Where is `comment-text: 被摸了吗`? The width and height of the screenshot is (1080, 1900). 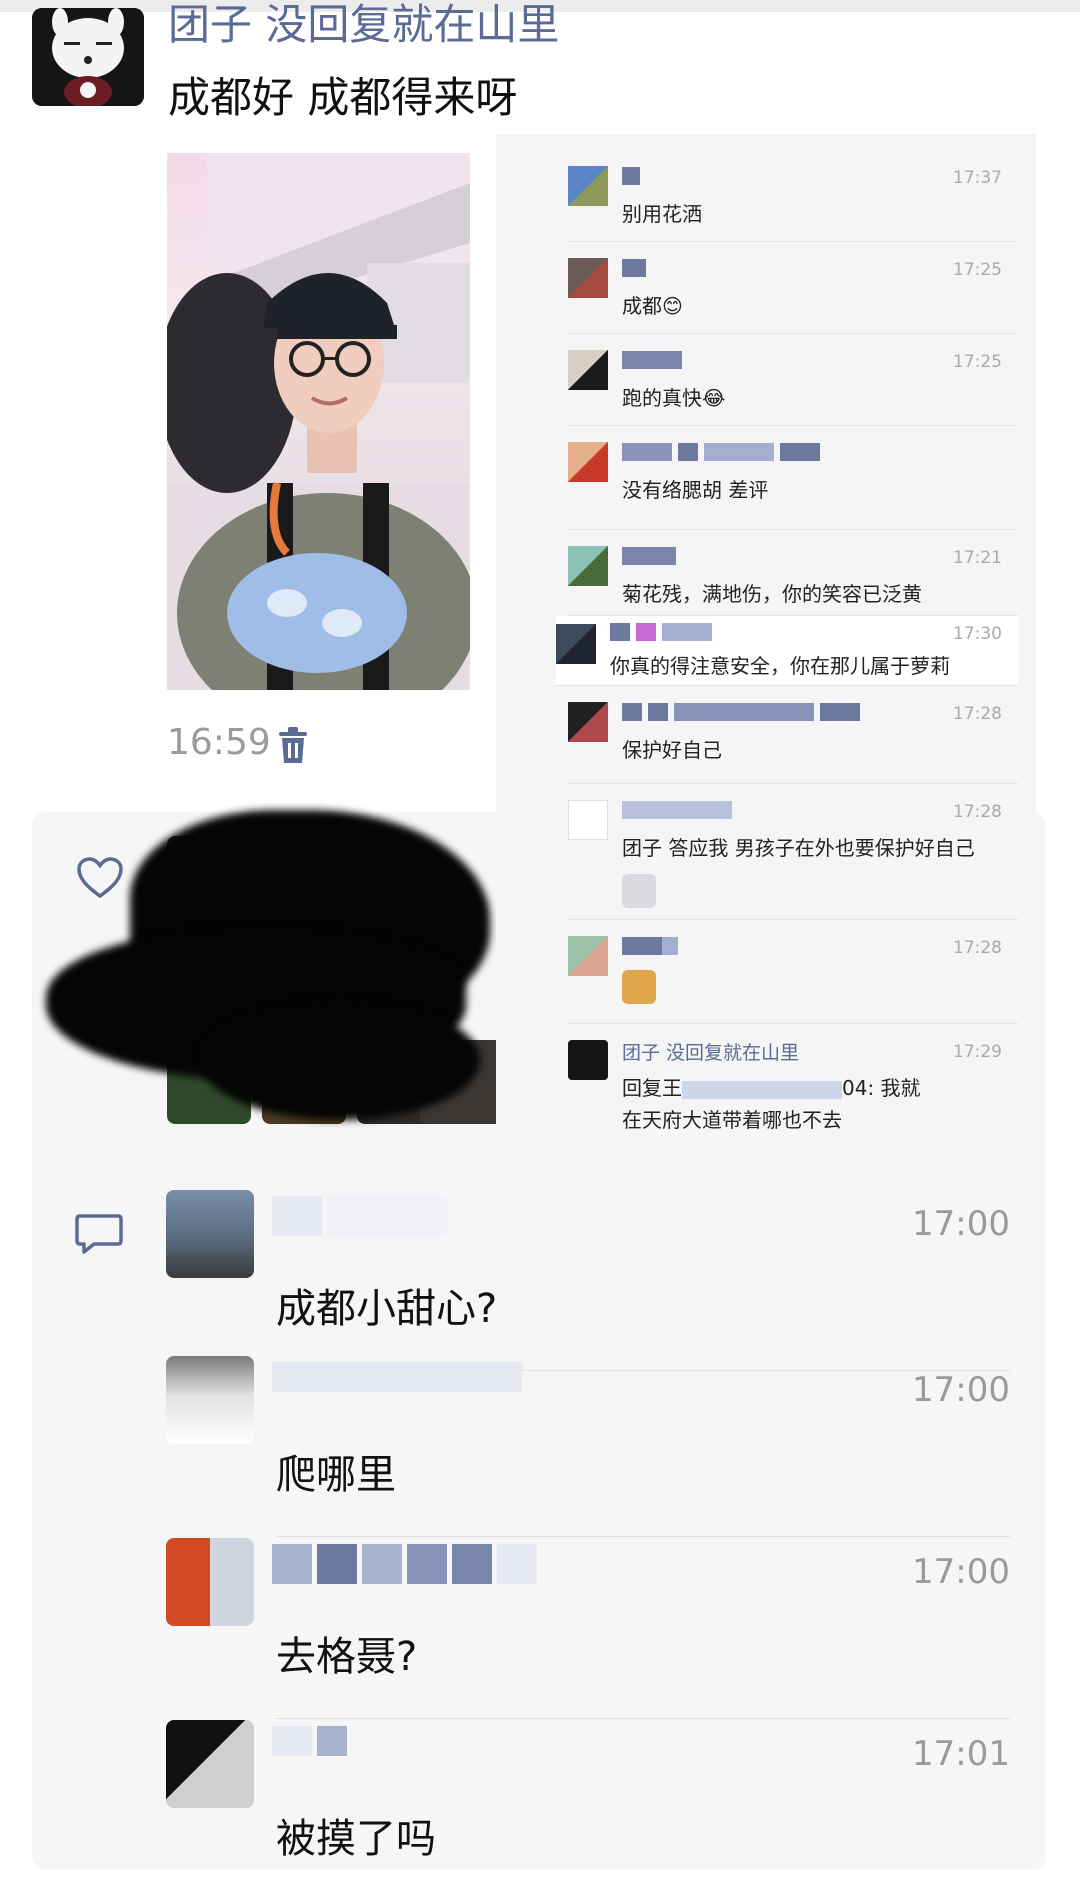 comment-text: 被摸了吗 is located at coordinates (356, 1839).